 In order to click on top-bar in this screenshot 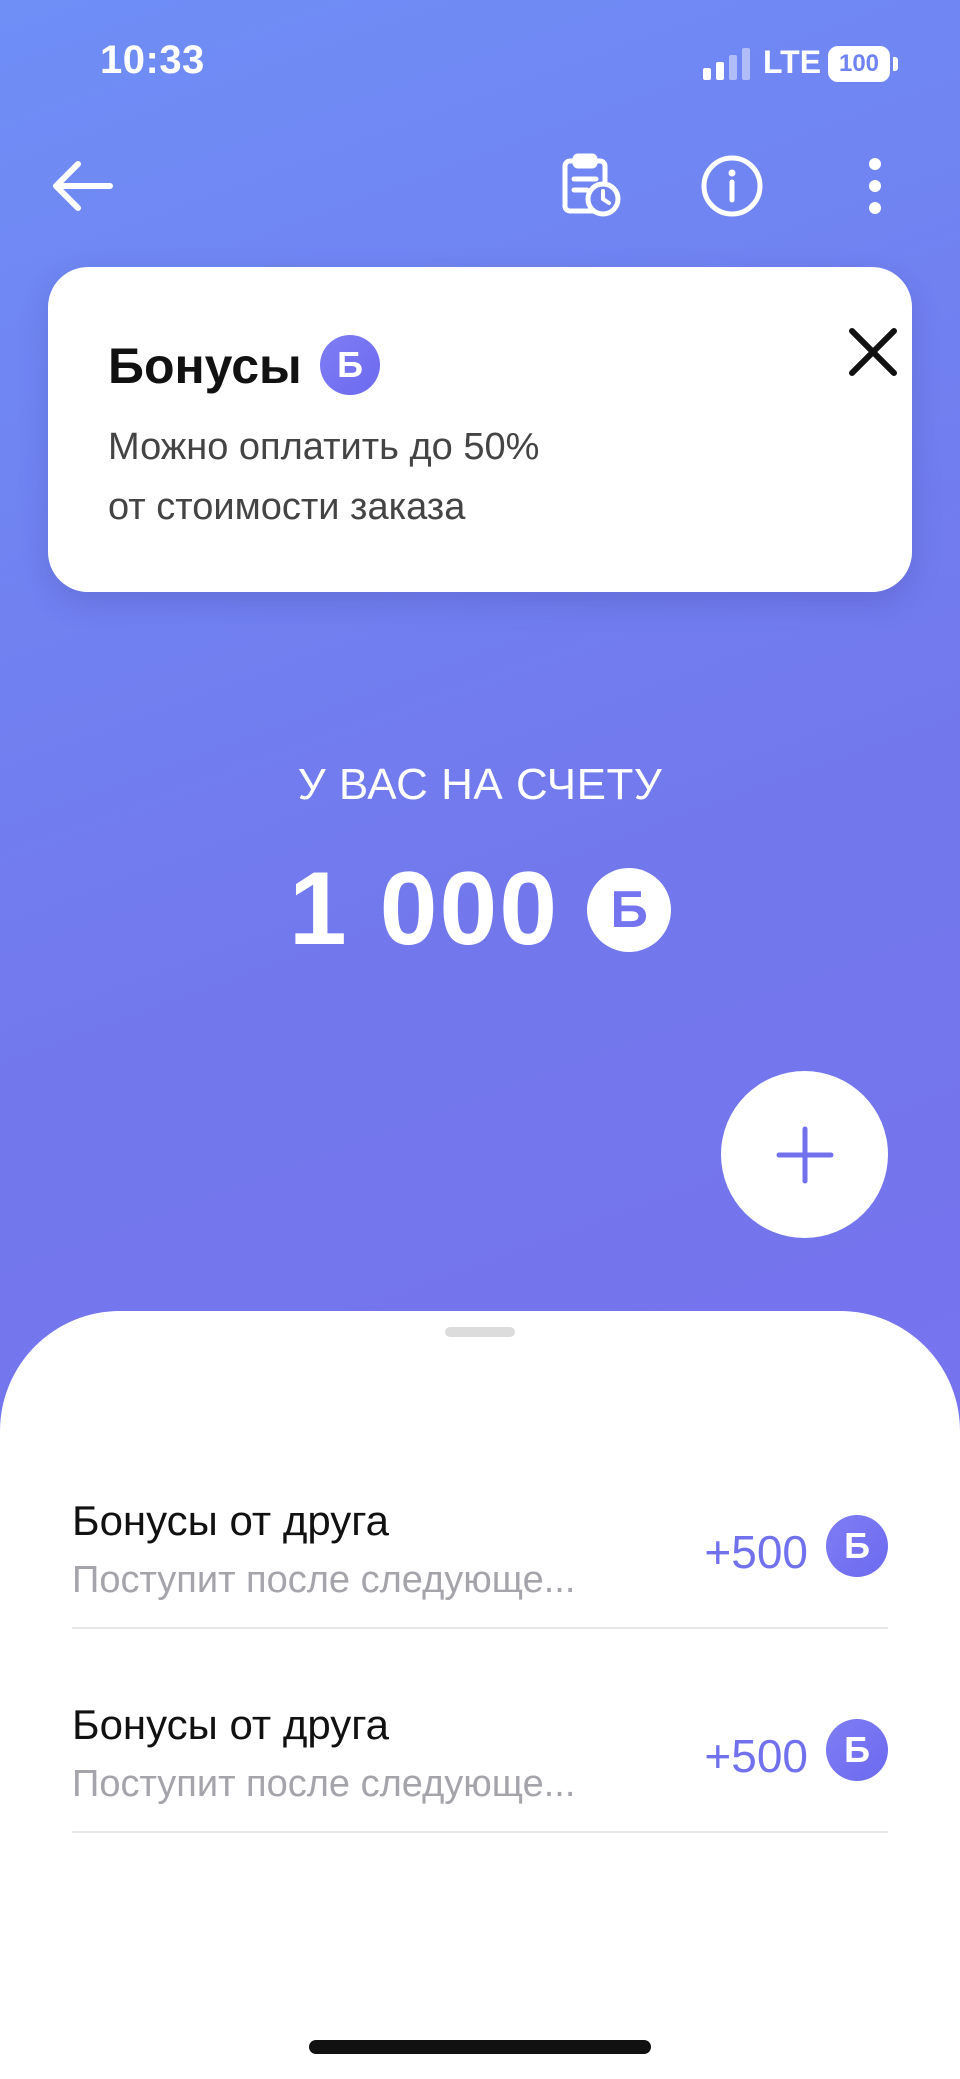, I will do `click(480, 185)`.